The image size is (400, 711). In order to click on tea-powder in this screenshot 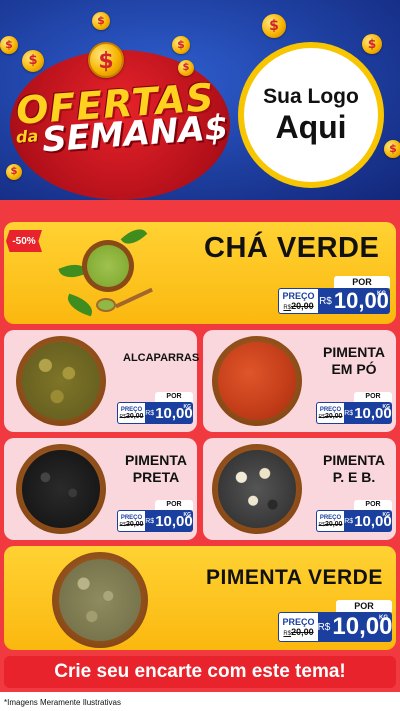, I will do `click(108, 266)`.